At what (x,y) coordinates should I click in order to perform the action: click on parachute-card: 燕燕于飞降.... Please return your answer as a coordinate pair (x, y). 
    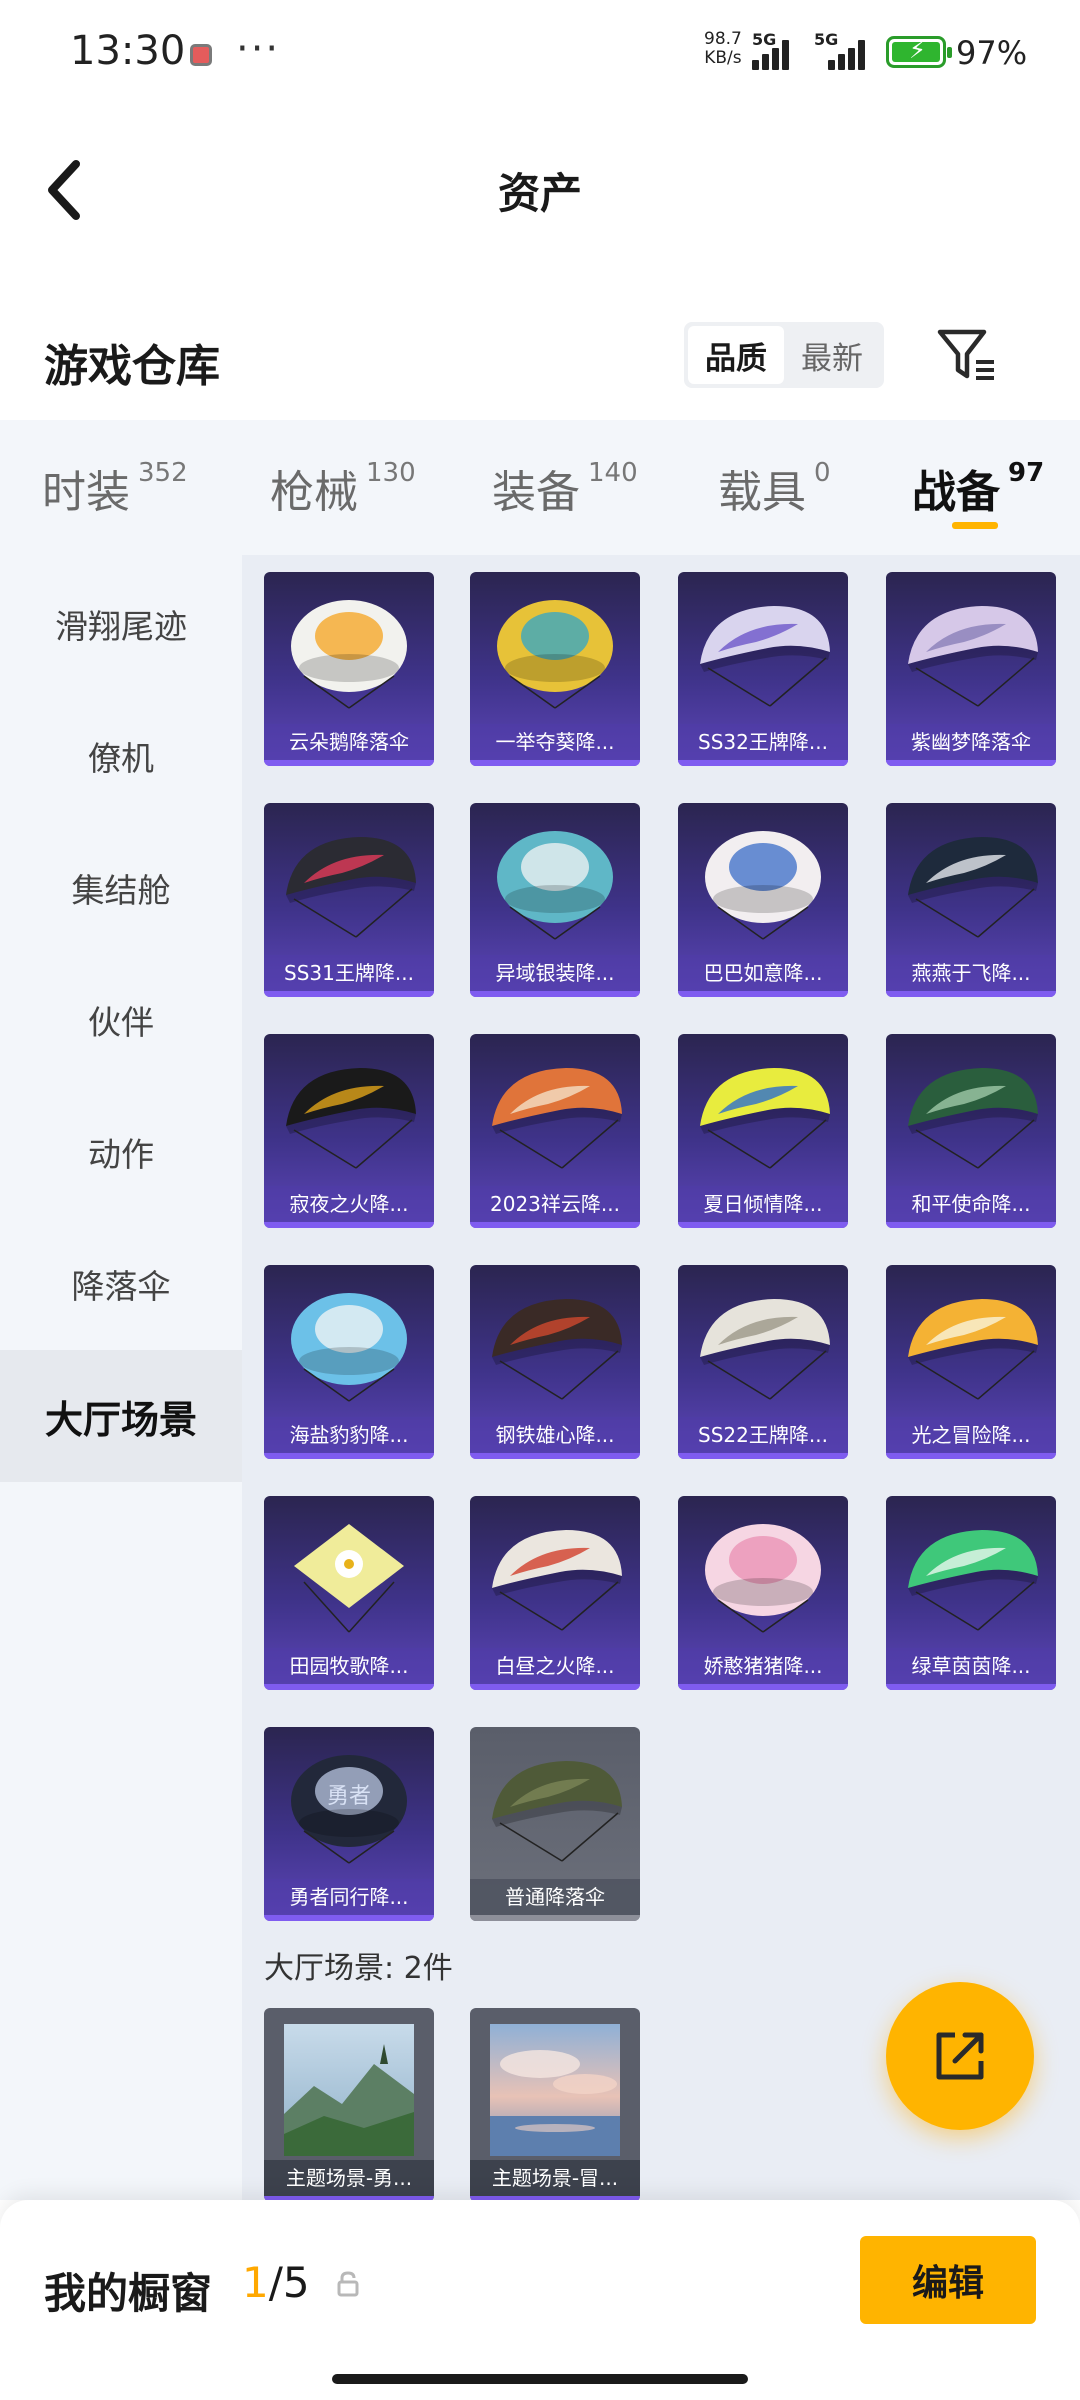
    Looking at the image, I should click on (971, 900).